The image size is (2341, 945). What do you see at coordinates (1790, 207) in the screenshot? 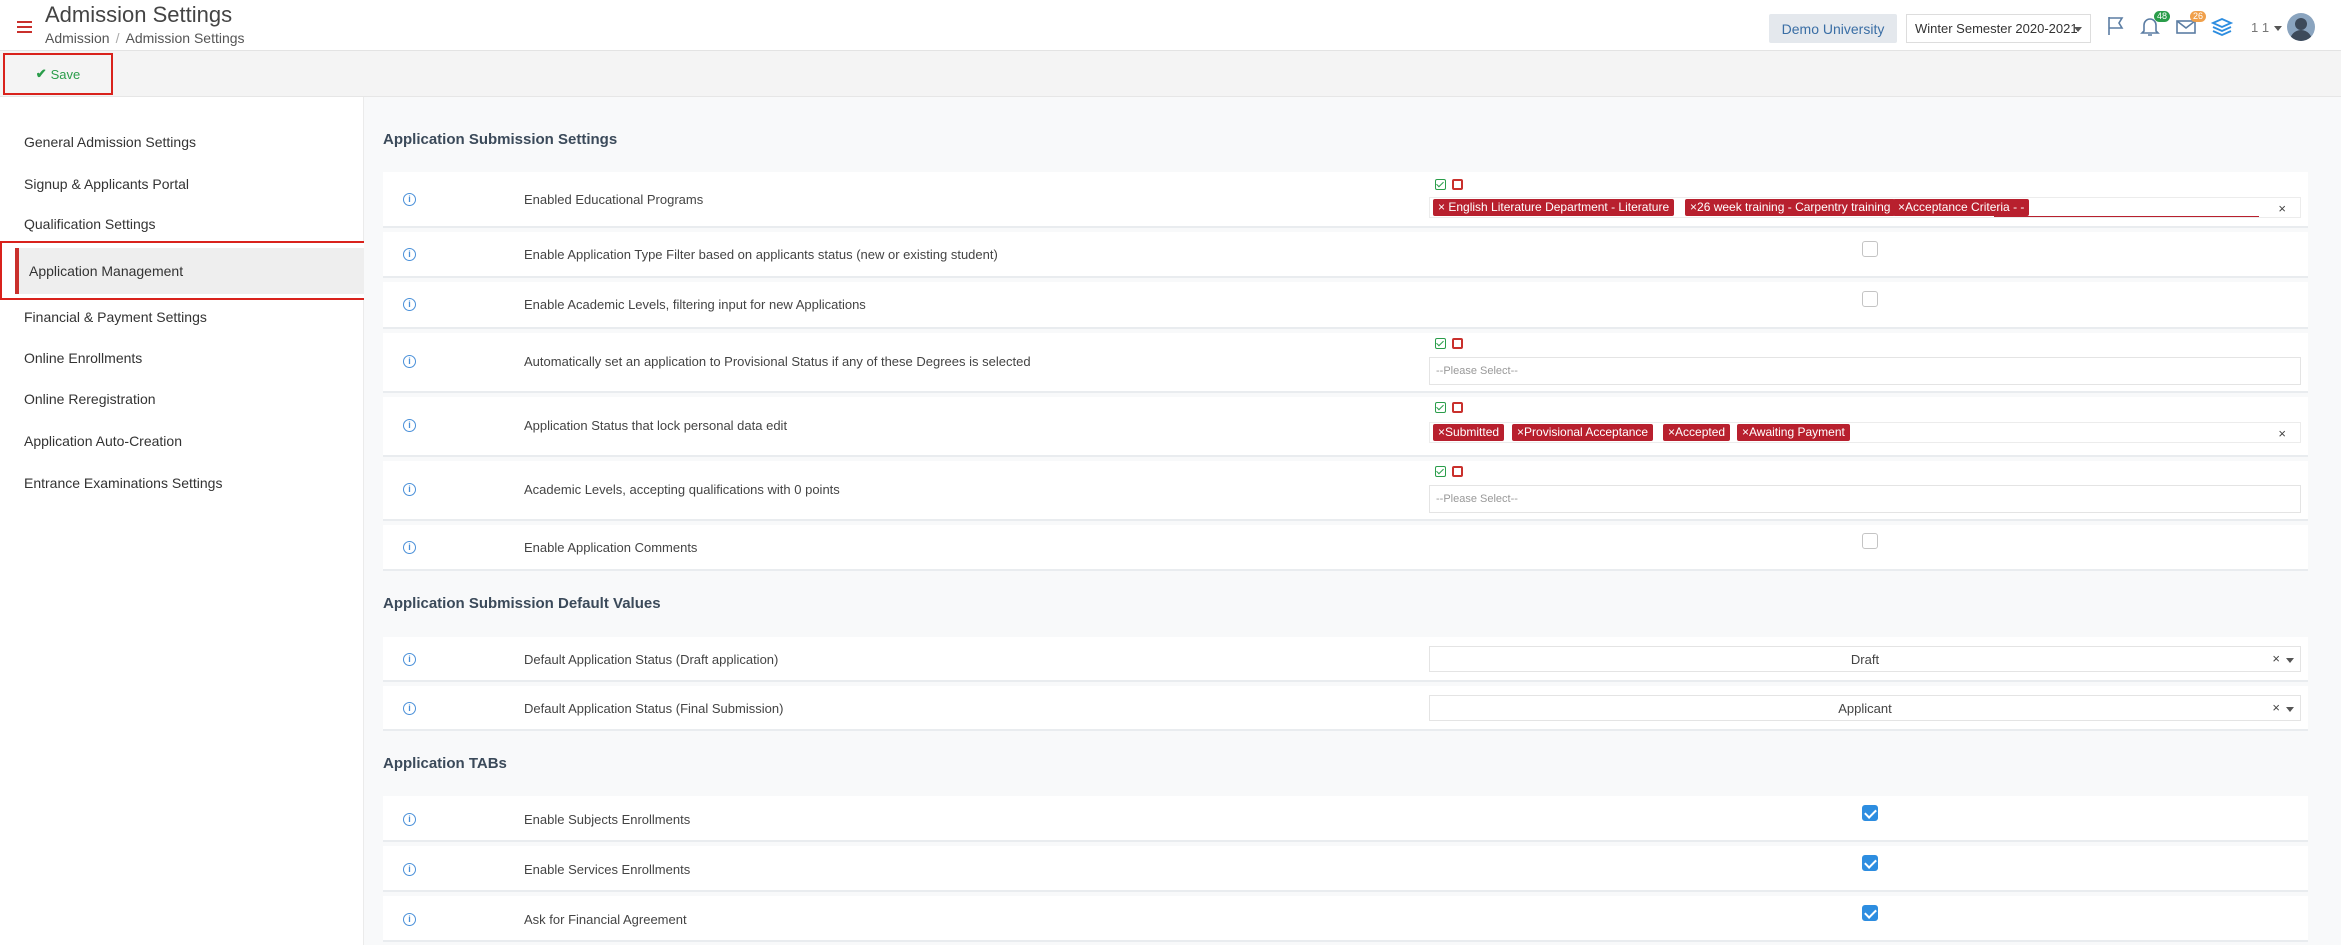
I see `tag-chip: ×26 week training - Carpentry training` at bounding box center [1790, 207].